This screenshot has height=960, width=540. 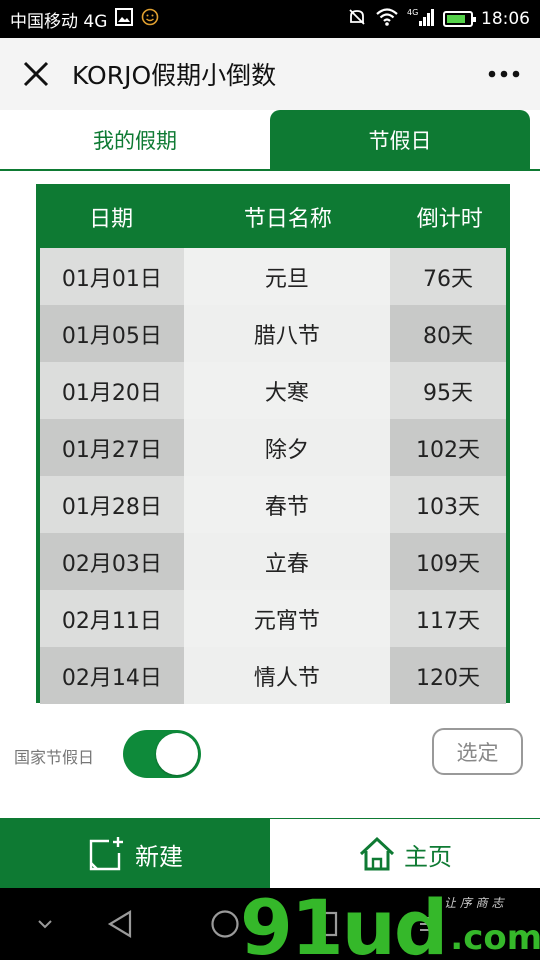 I want to click on national-holiday-toggle, so click(x=162, y=754).